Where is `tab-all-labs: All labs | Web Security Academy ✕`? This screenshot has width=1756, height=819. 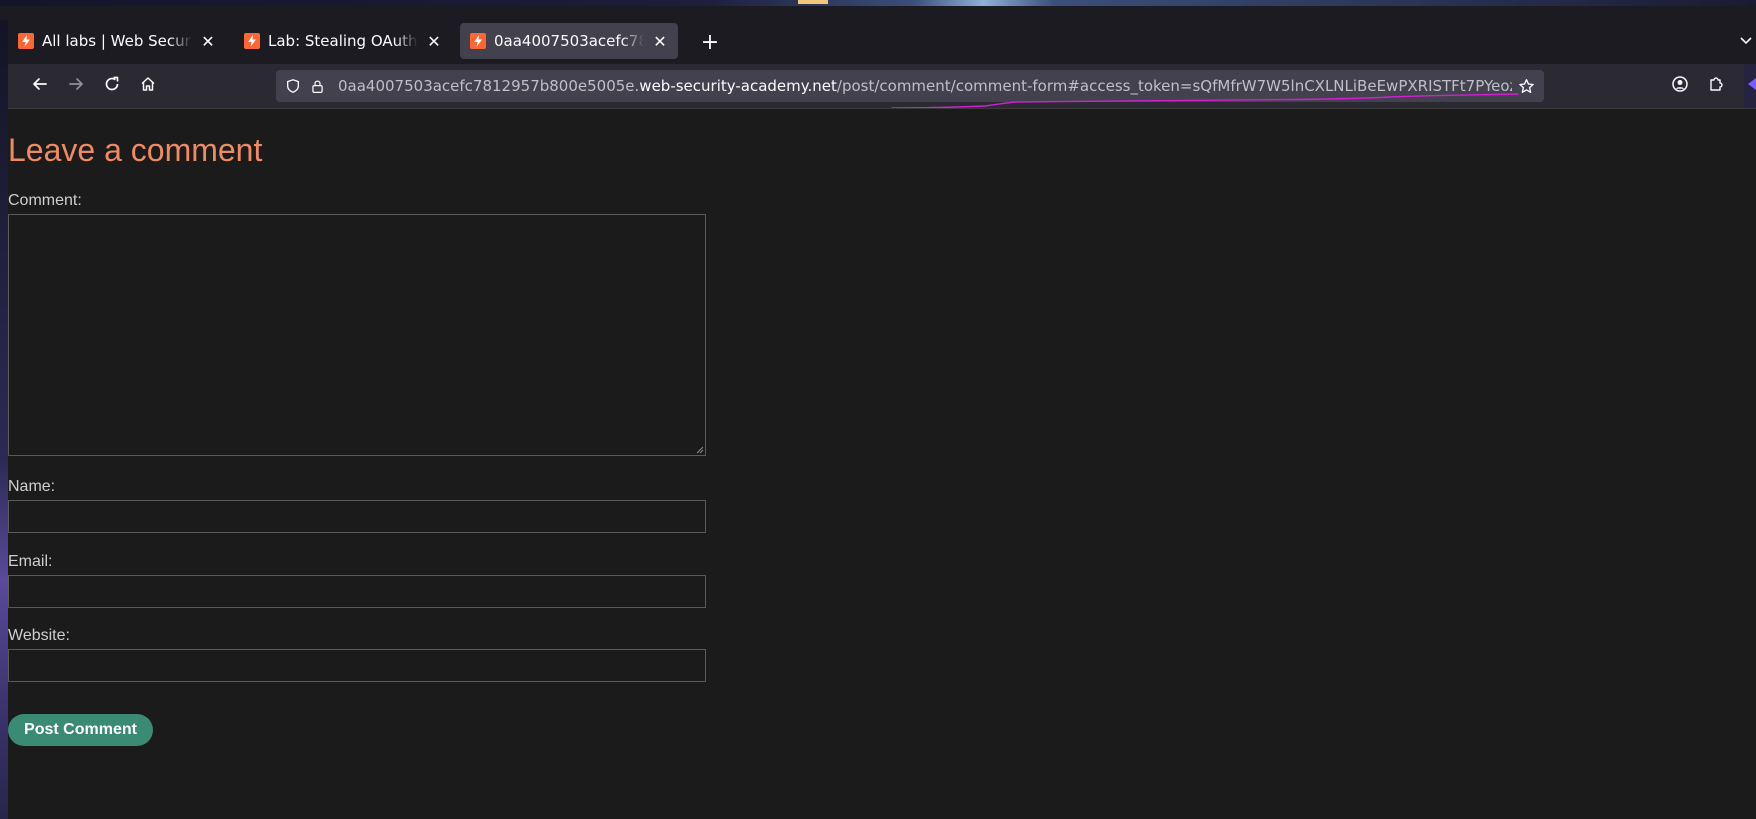 tab-all-labs: All labs | Web Security Academy ✕ is located at coordinates (117, 41).